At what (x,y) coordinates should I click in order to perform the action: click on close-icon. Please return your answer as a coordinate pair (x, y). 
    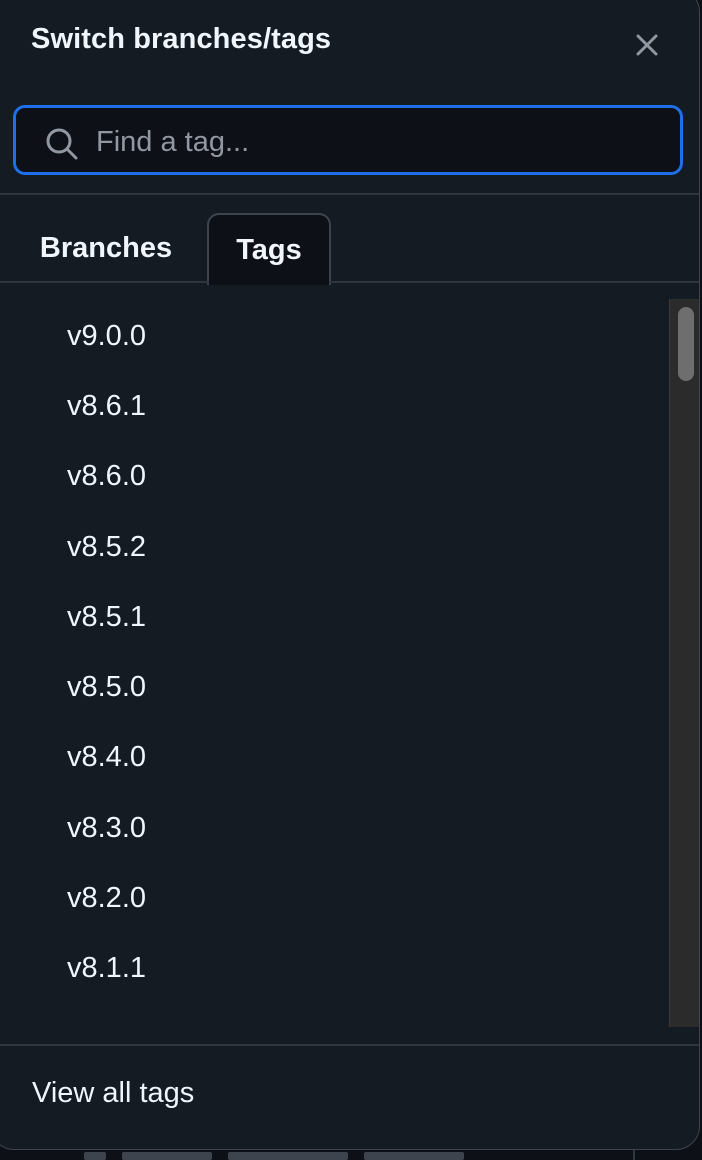
    Looking at the image, I should click on (647, 45).